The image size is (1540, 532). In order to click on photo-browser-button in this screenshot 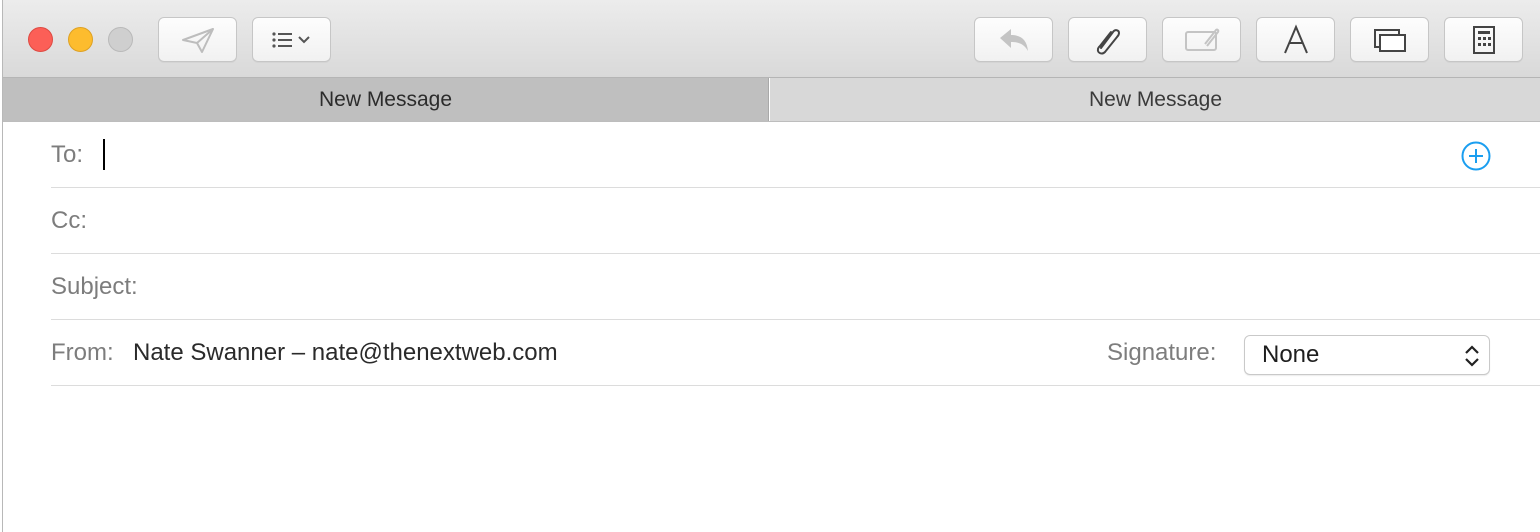, I will do `click(1389, 39)`.